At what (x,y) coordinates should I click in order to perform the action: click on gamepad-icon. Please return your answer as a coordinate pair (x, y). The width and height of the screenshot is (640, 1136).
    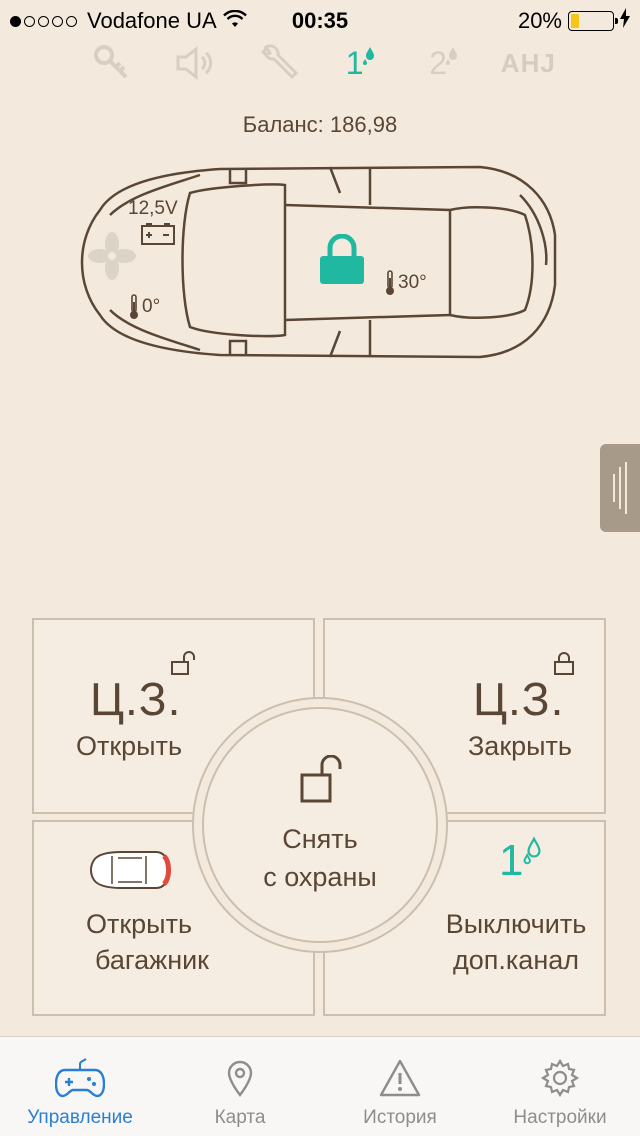
    Looking at the image, I should click on (80, 1078).